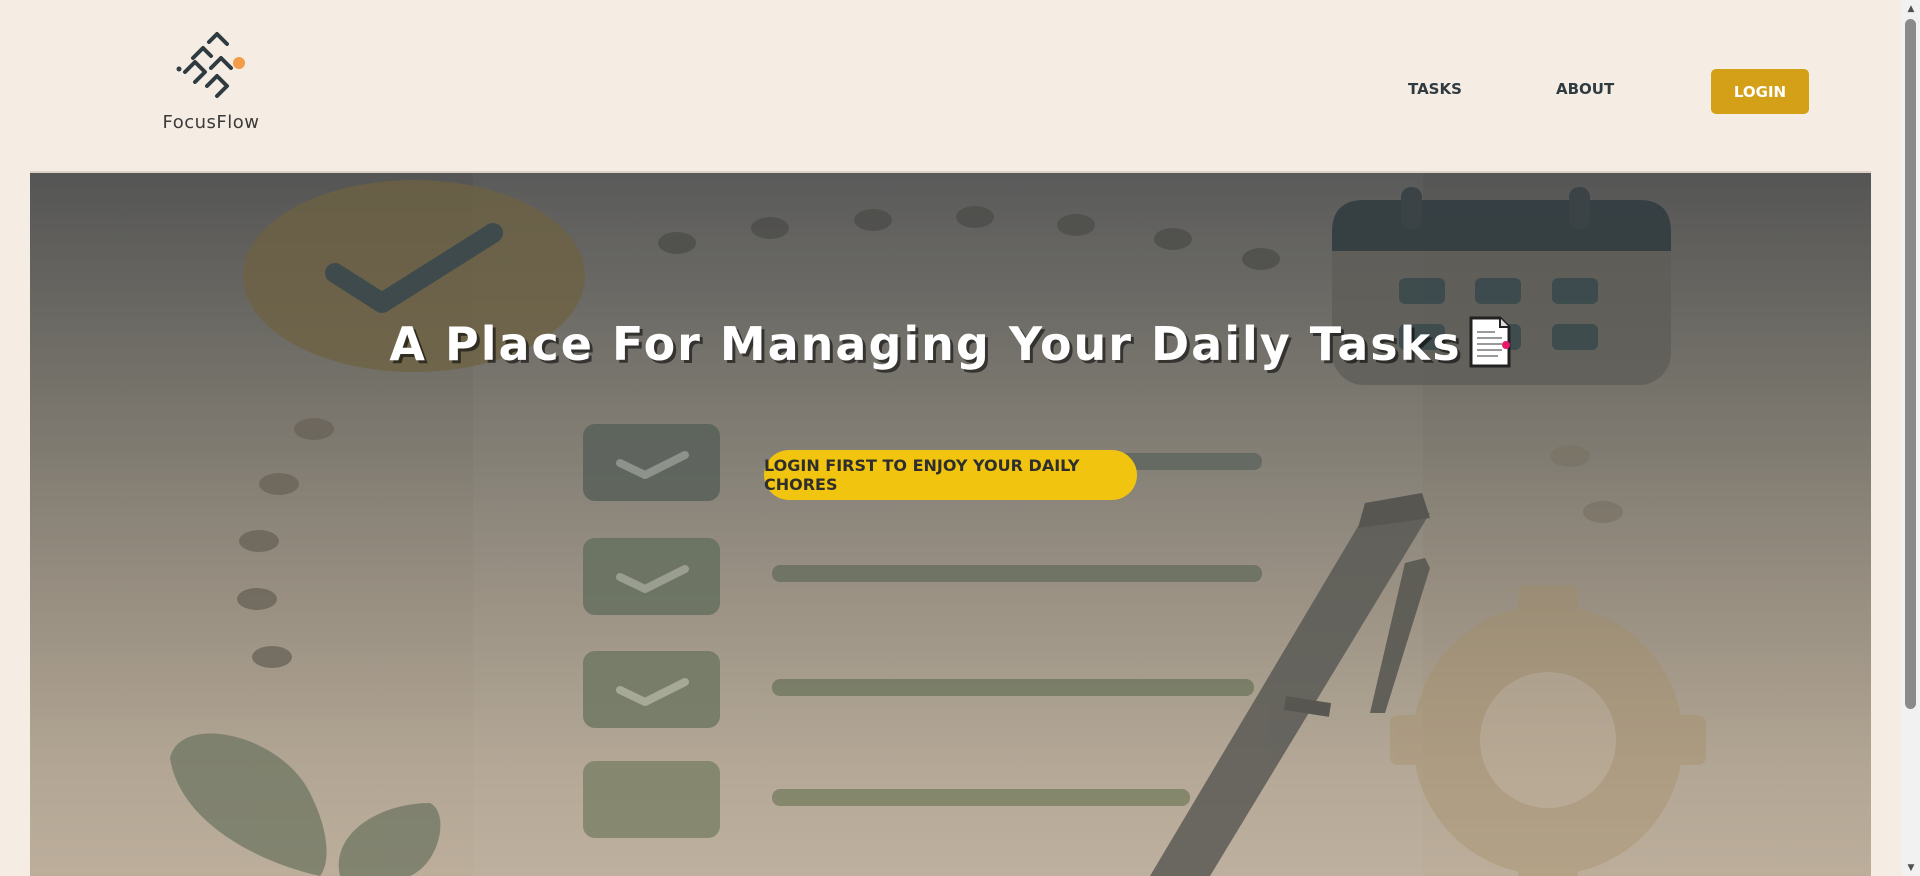 The width and height of the screenshot is (1920, 876). What do you see at coordinates (210, 65) in the screenshot?
I see `focusflow-logo-icon` at bounding box center [210, 65].